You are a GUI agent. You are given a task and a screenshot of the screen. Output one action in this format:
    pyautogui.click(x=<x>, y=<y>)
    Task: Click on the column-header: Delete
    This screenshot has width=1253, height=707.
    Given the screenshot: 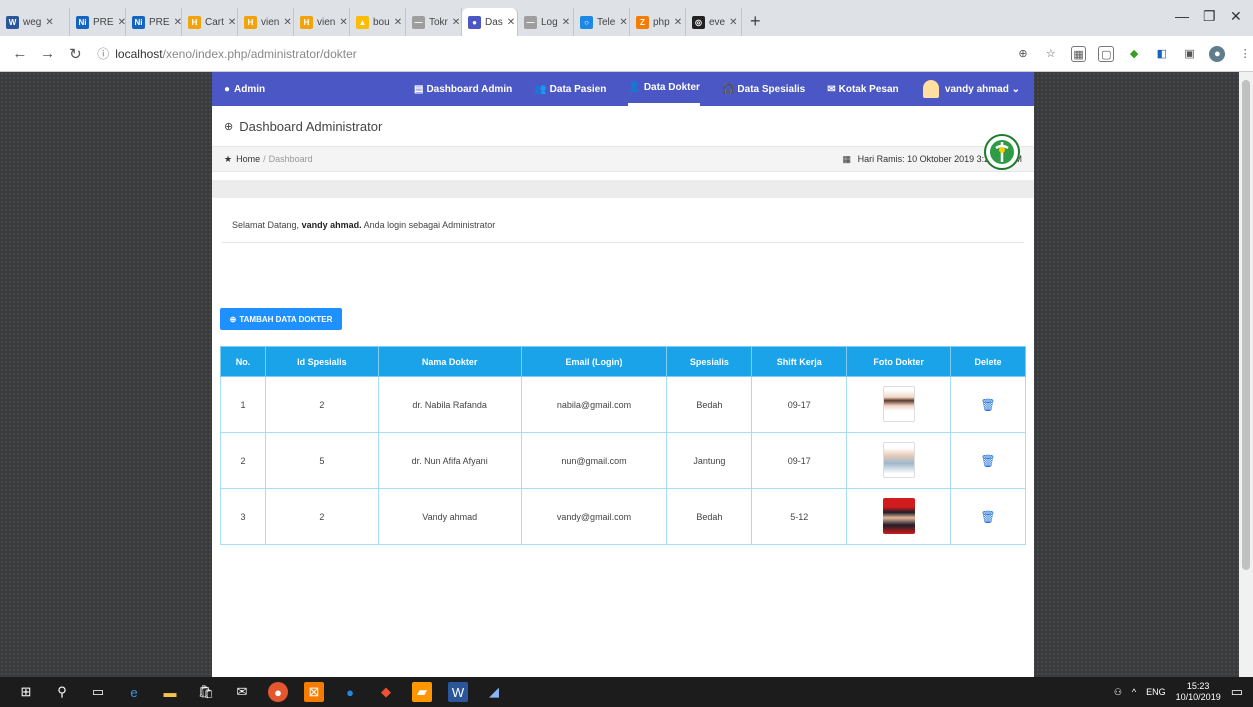 What is the action you would take?
    pyautogui.click(x=988, y=361)
    